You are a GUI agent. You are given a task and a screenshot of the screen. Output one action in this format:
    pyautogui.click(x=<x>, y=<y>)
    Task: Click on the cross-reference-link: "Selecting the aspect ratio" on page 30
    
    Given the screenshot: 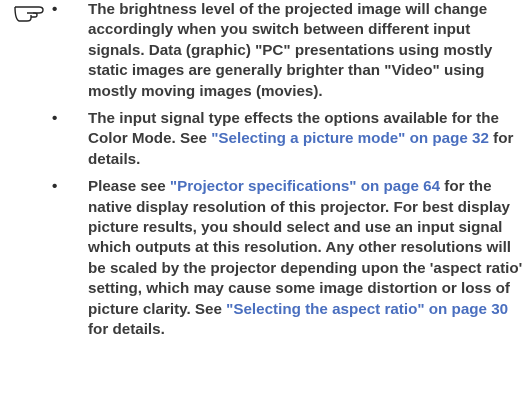 What is the action you would take?
    pyautogui.click(x=367, y=309)
    